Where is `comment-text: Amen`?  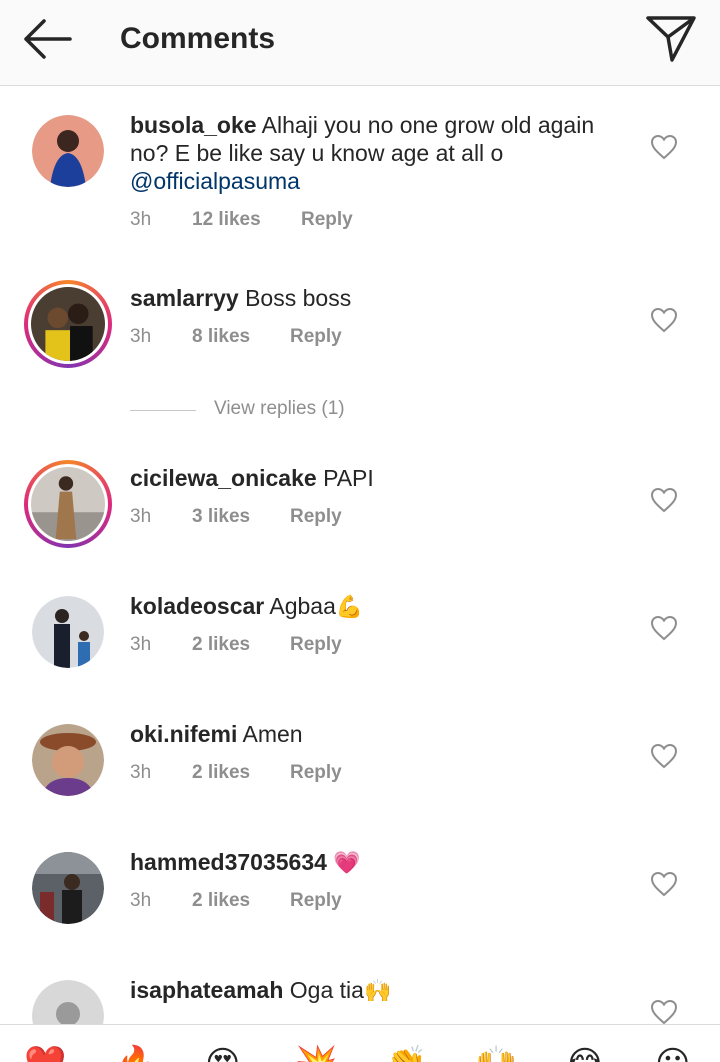 comment-text: Amen is located at coordinates (270, 734).